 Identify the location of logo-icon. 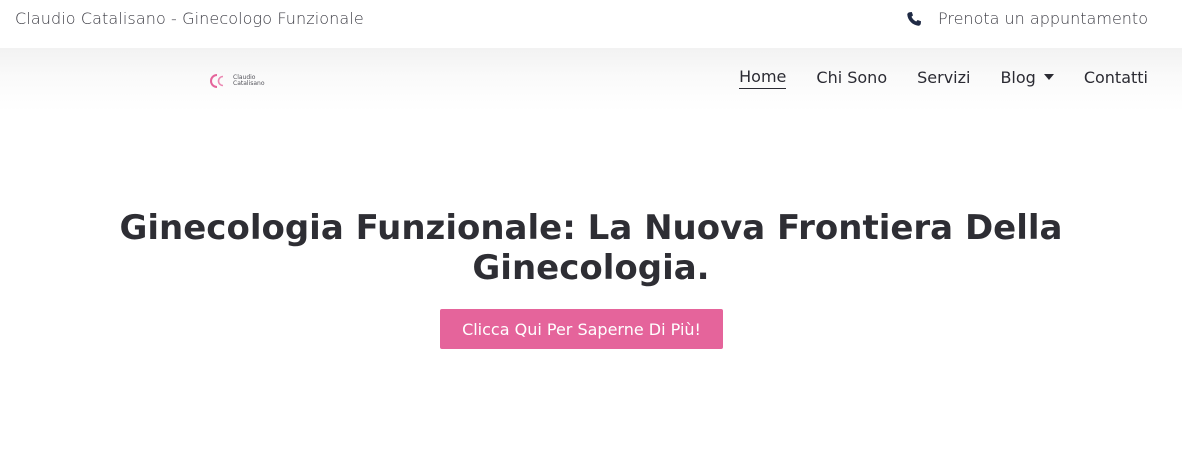
(217, 81).